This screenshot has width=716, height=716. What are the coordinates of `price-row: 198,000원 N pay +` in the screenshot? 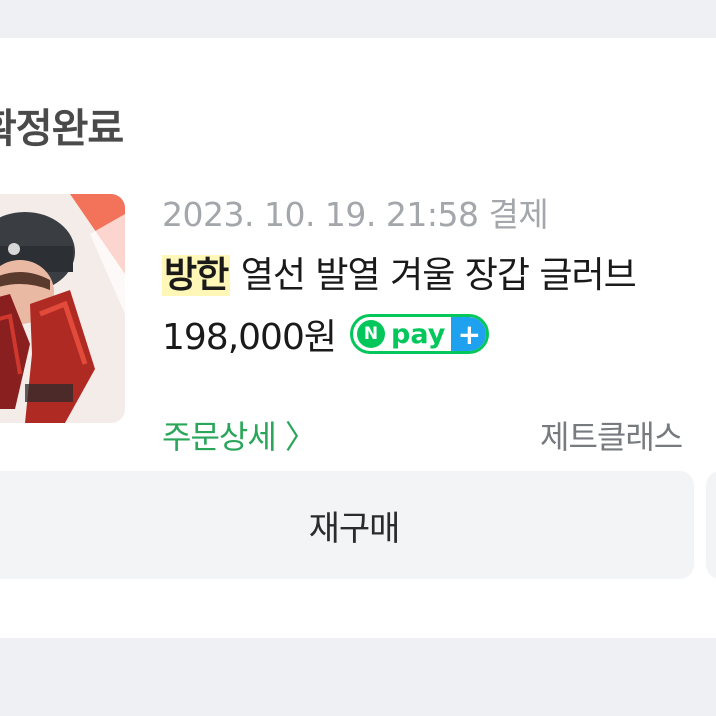 It's located at (326, 334).